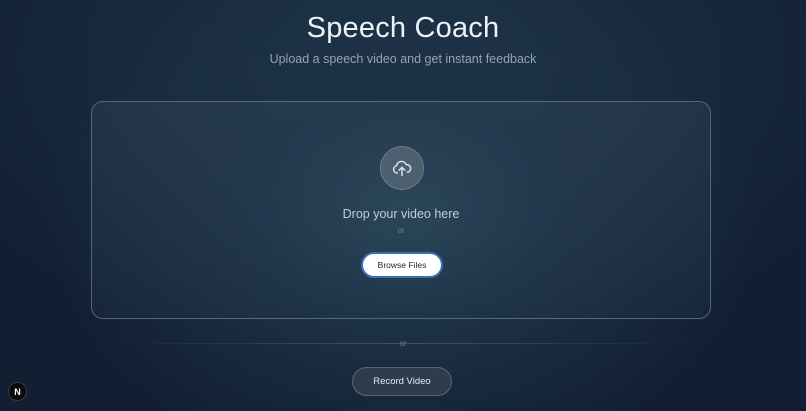  What do you see at coordinates (402, 265) in the screenshot?
I see `browse-files-button: Browse Files` at bounding box center [402, 265].